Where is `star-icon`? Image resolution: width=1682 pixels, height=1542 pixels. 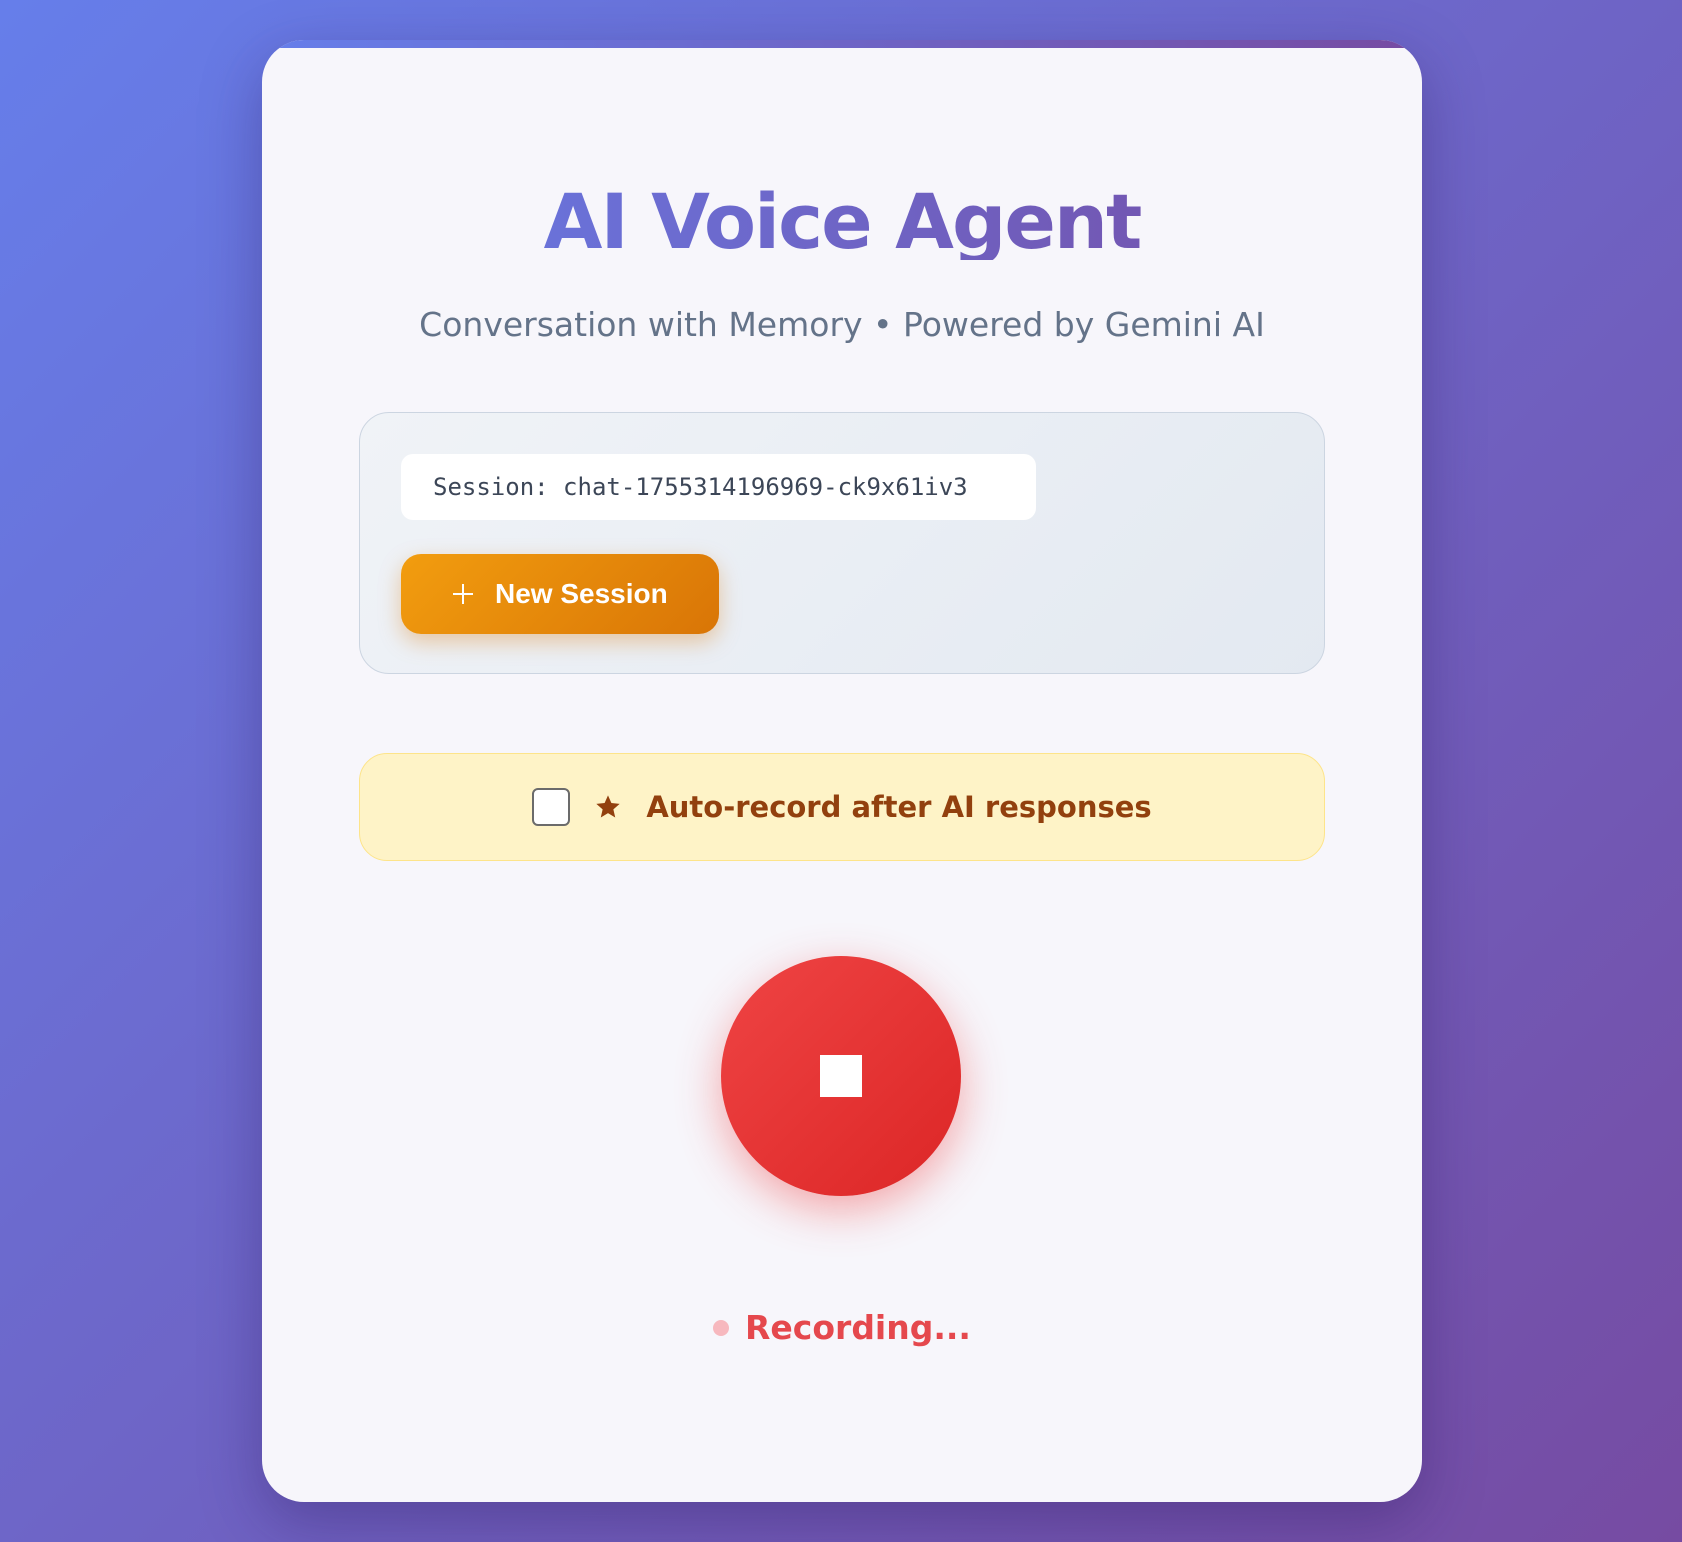 star-icon is located at coordinates (608, 806).